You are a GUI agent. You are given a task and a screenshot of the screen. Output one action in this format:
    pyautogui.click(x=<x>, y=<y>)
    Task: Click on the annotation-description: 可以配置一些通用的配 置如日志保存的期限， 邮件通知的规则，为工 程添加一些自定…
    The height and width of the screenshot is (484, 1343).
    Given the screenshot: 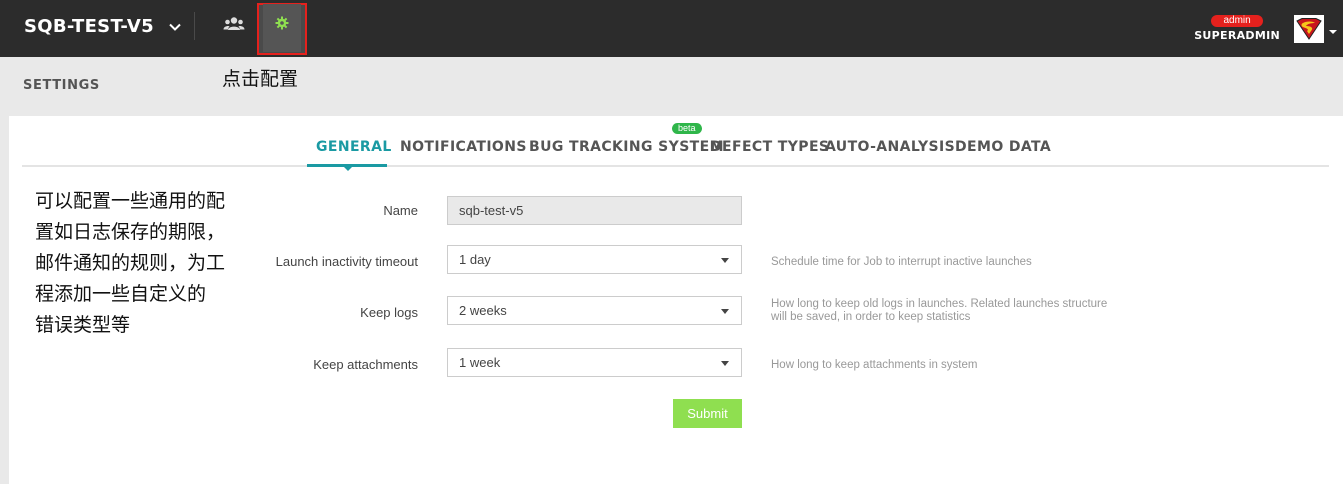 What is the action you would take?
    pyautogui.click(x=147, y=263)
    